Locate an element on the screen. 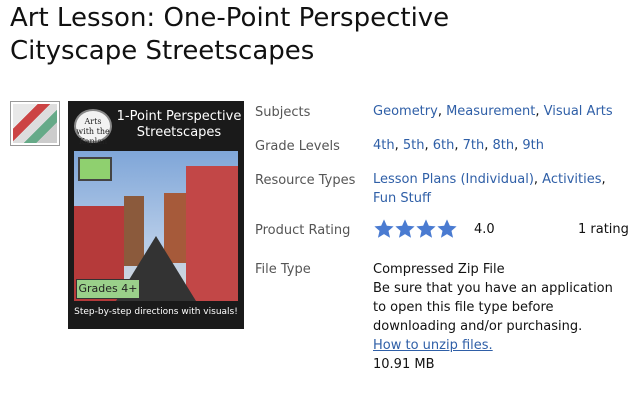 This screenshot has height=405, width=640. rating-stars is located at coordinates (415, 230).